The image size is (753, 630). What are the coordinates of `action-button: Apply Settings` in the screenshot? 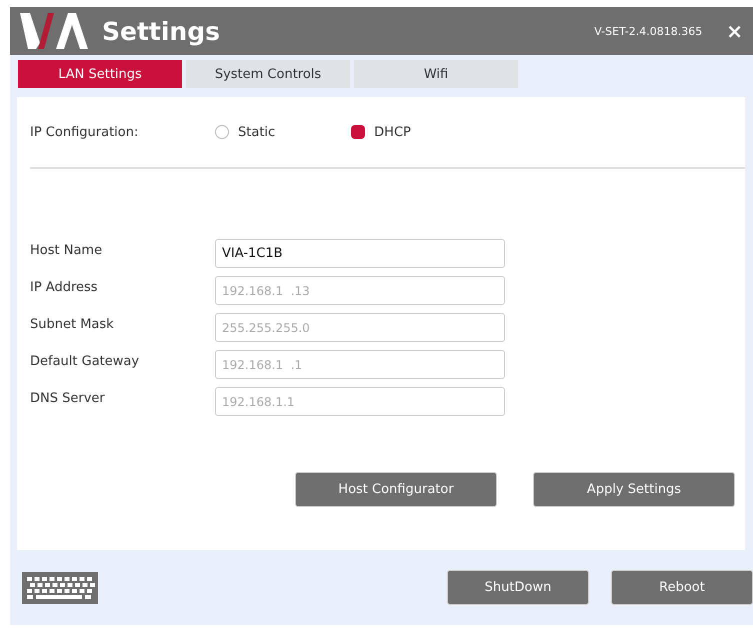 It's located at (634, 489).